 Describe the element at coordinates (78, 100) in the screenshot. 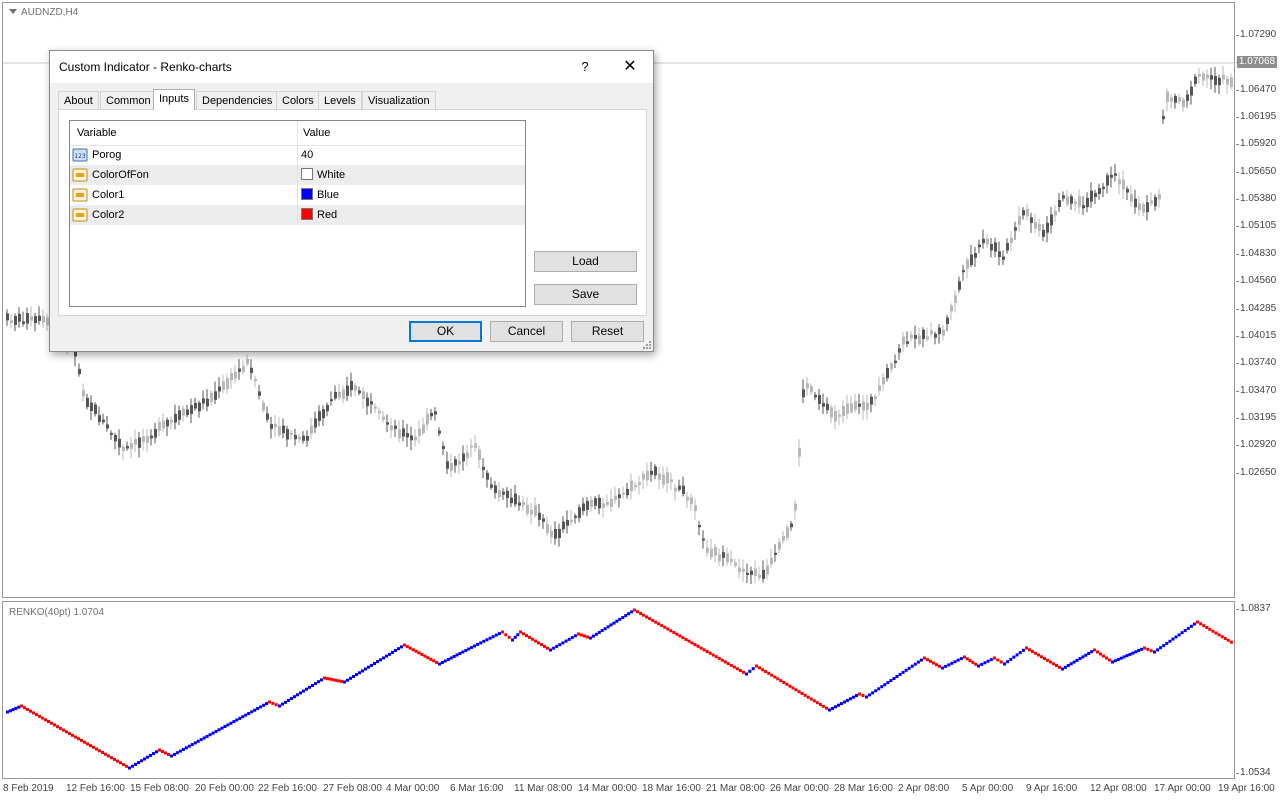

I see `tab-about: About` at that location.